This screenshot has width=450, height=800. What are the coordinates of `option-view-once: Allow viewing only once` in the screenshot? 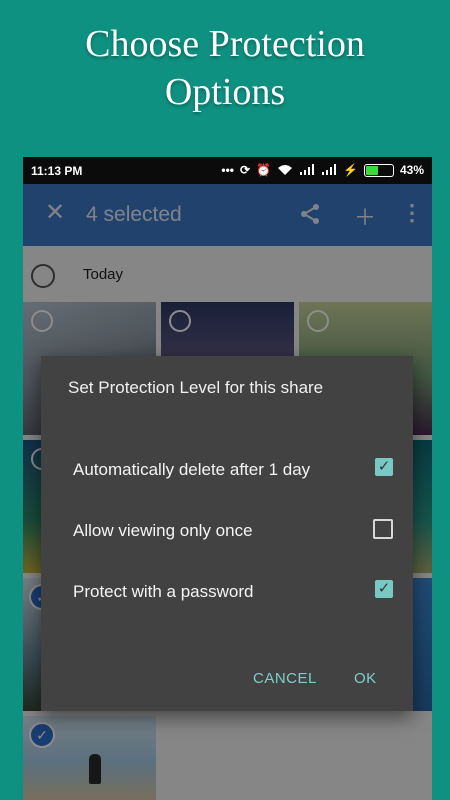 It's located at (233, 532).